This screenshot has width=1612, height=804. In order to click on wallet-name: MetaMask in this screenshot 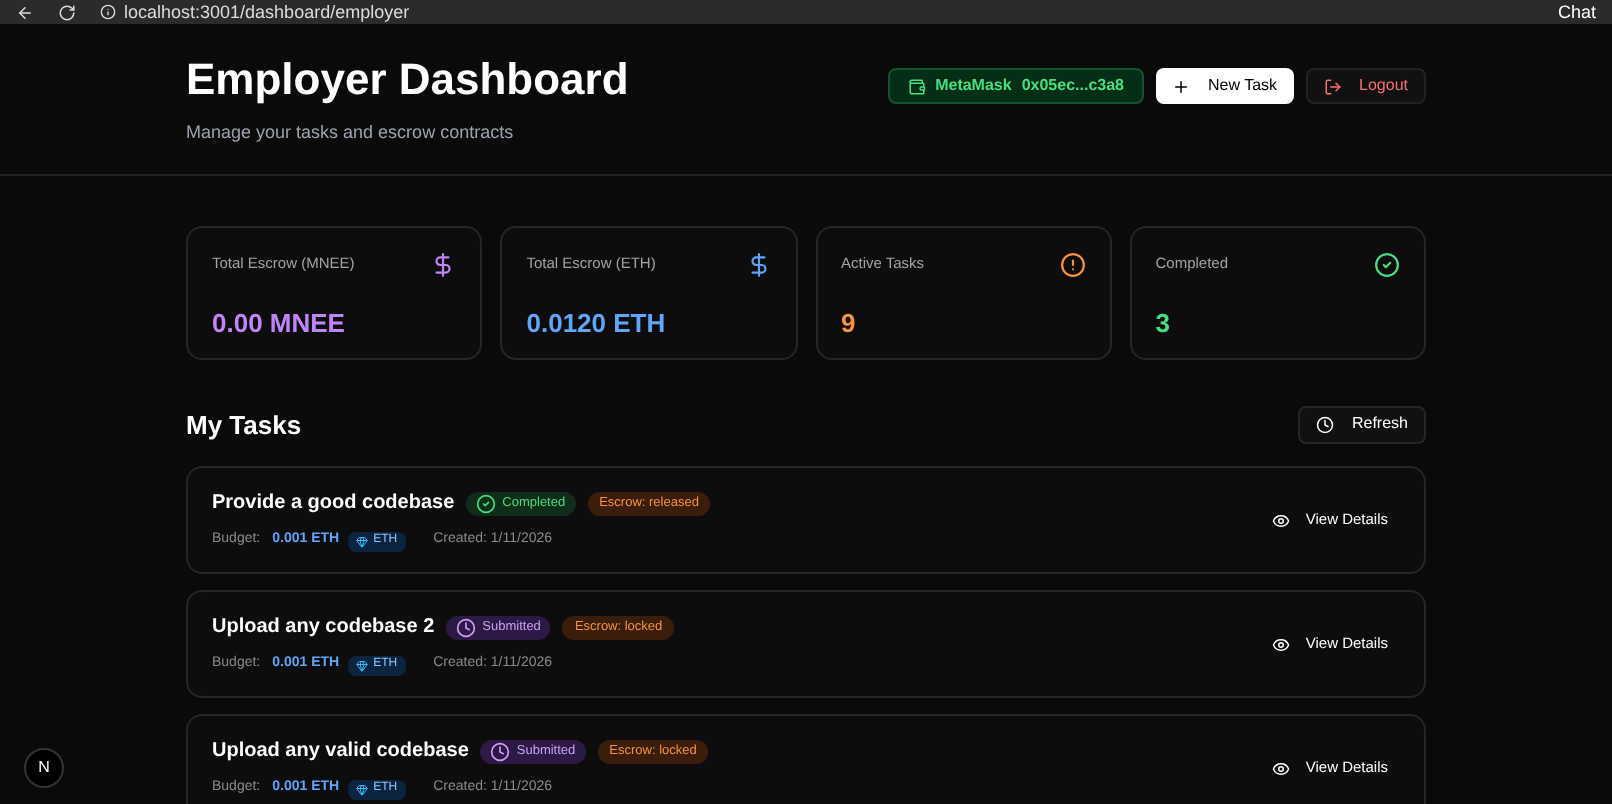, I will do `click(973, 86)`.